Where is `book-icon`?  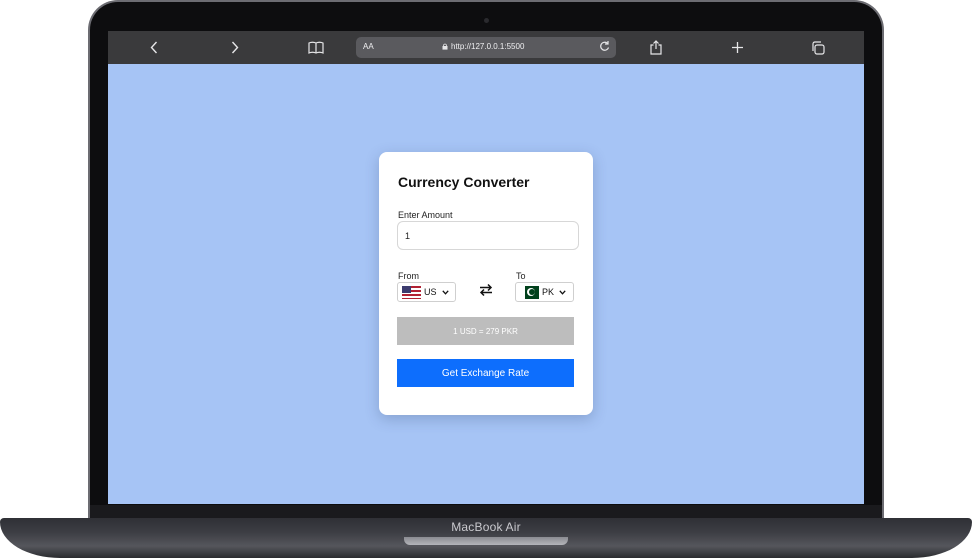
book-icon is located at coordinates (316, 47).